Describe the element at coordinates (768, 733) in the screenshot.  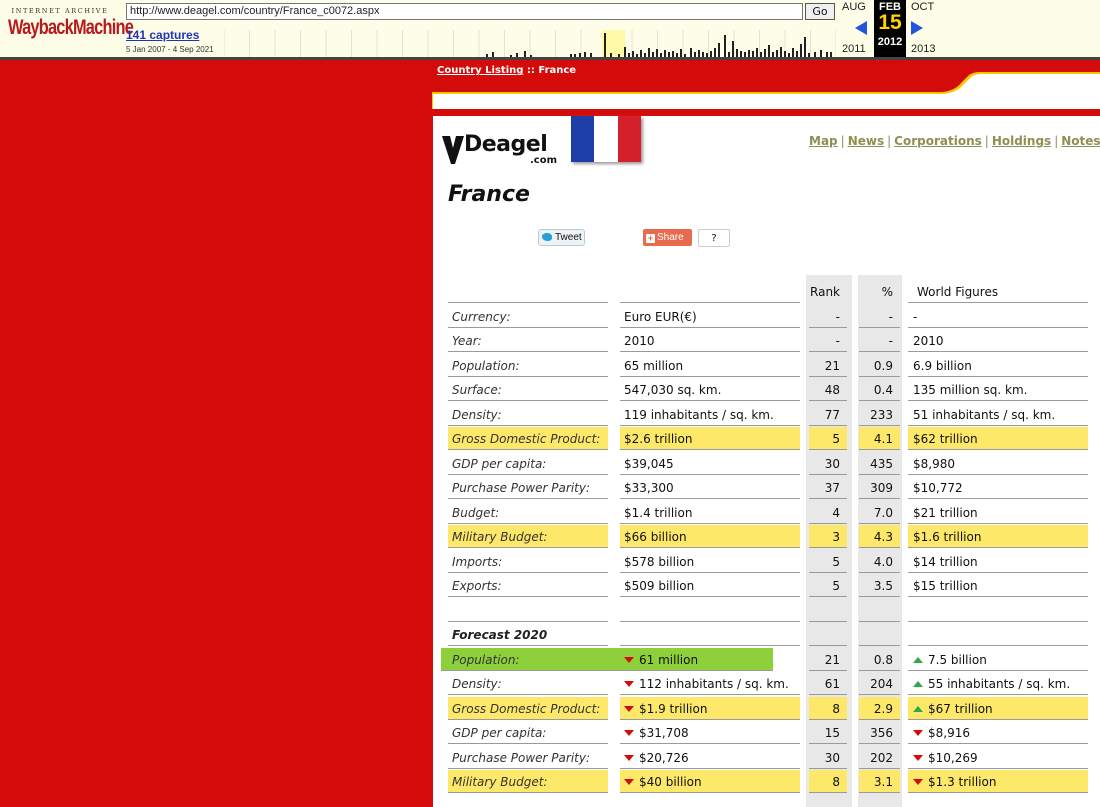
I see `table-row: GDP per capita: $31,708 15 356 $8,916` at that location.